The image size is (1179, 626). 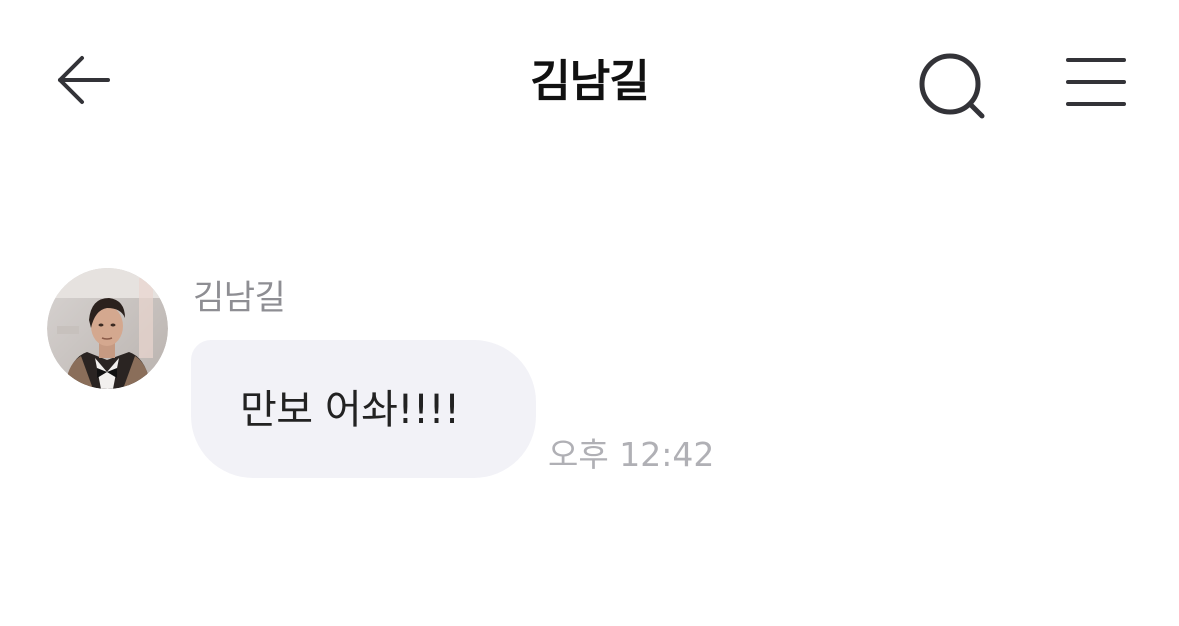 I want to click on profile-photo, so click(x=107, y=328).